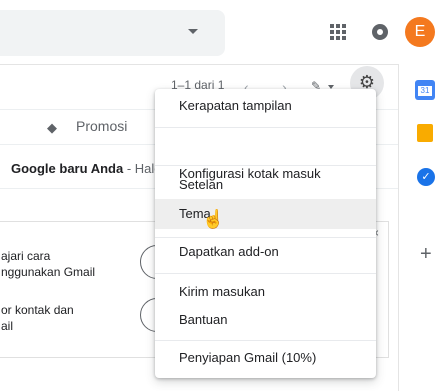 This screenshot has width=446, height=391. What do you see at coordinates (101, 126) in the screenshot?
I see `tab-promosi: Promosi` at bounding box center [101, 126].